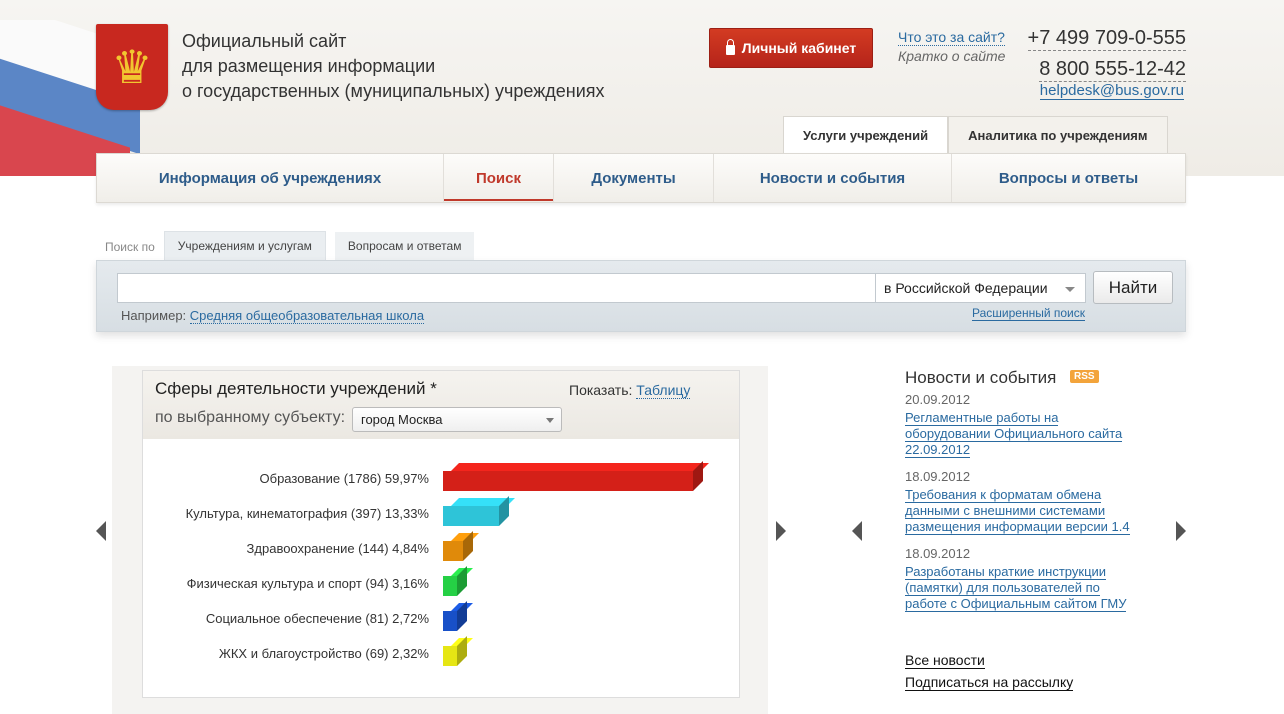 This screenshot has width=1284, height=714. What do you see at coordinates (1106, 38) in the screenshot?
I see `phone-number: +7 499 709-0-555` at bounding box center [1106, 38].